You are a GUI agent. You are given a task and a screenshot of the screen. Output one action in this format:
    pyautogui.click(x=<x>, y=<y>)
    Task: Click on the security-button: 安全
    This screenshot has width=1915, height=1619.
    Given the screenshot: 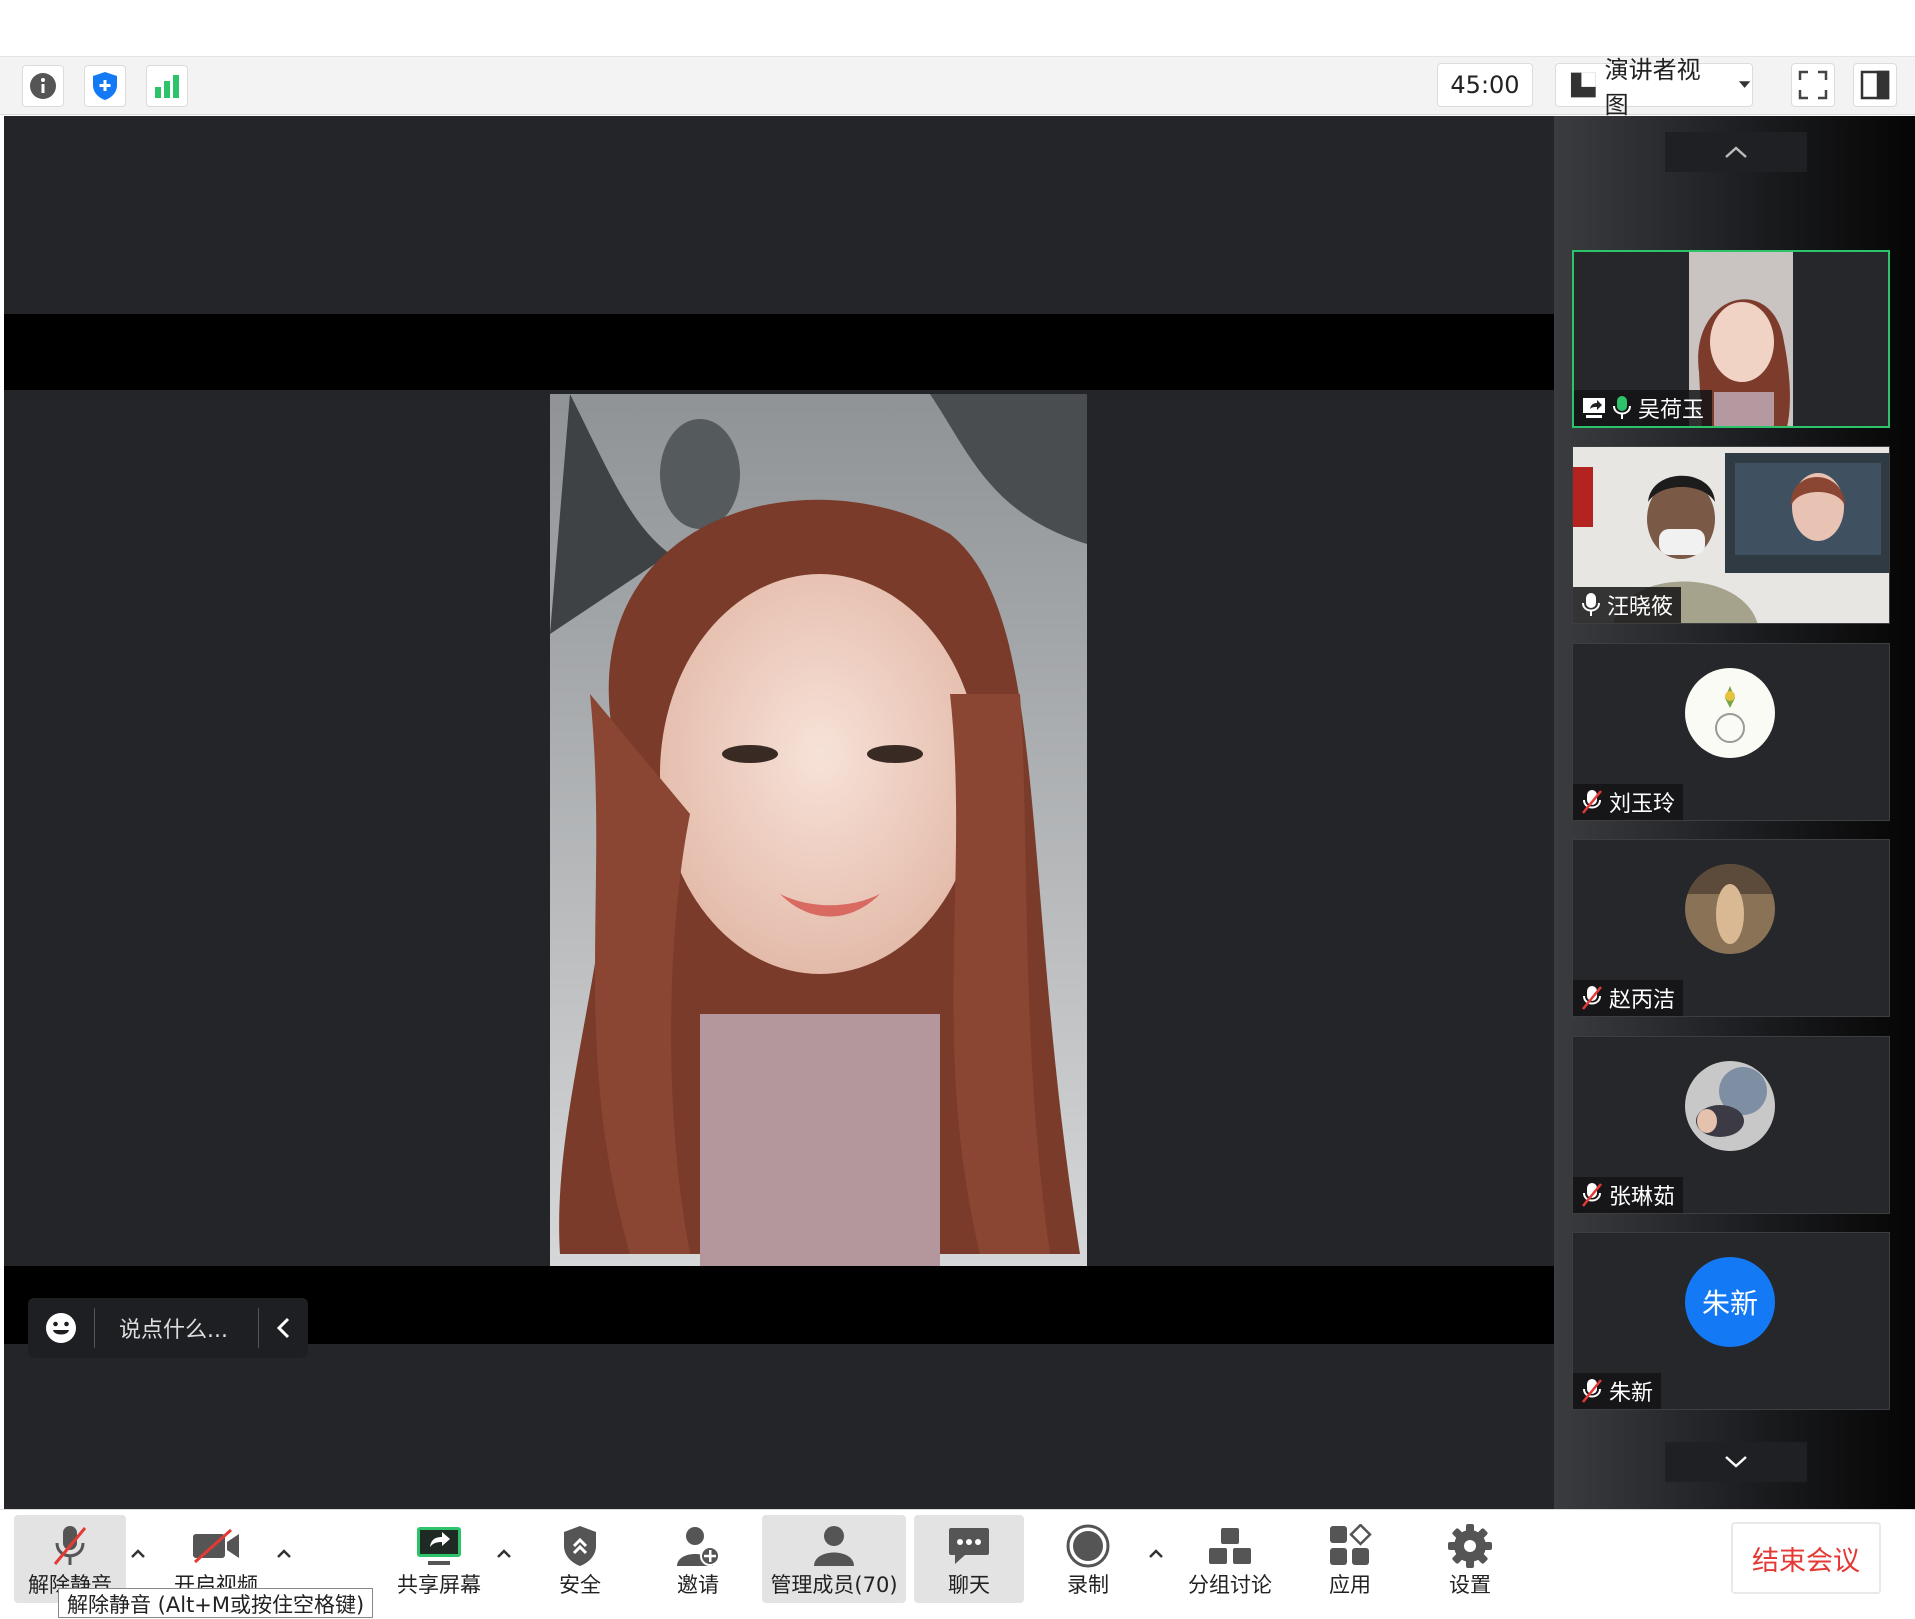 What is the action you would take?
    pyautogui.click(x=580, y=1559)
    